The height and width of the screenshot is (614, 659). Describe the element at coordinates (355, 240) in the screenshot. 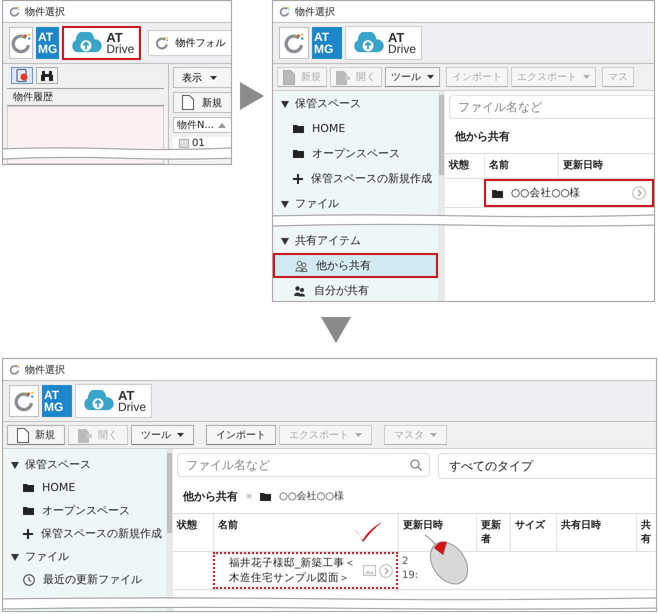

I see `section-header: 共有アイテム` at that location.